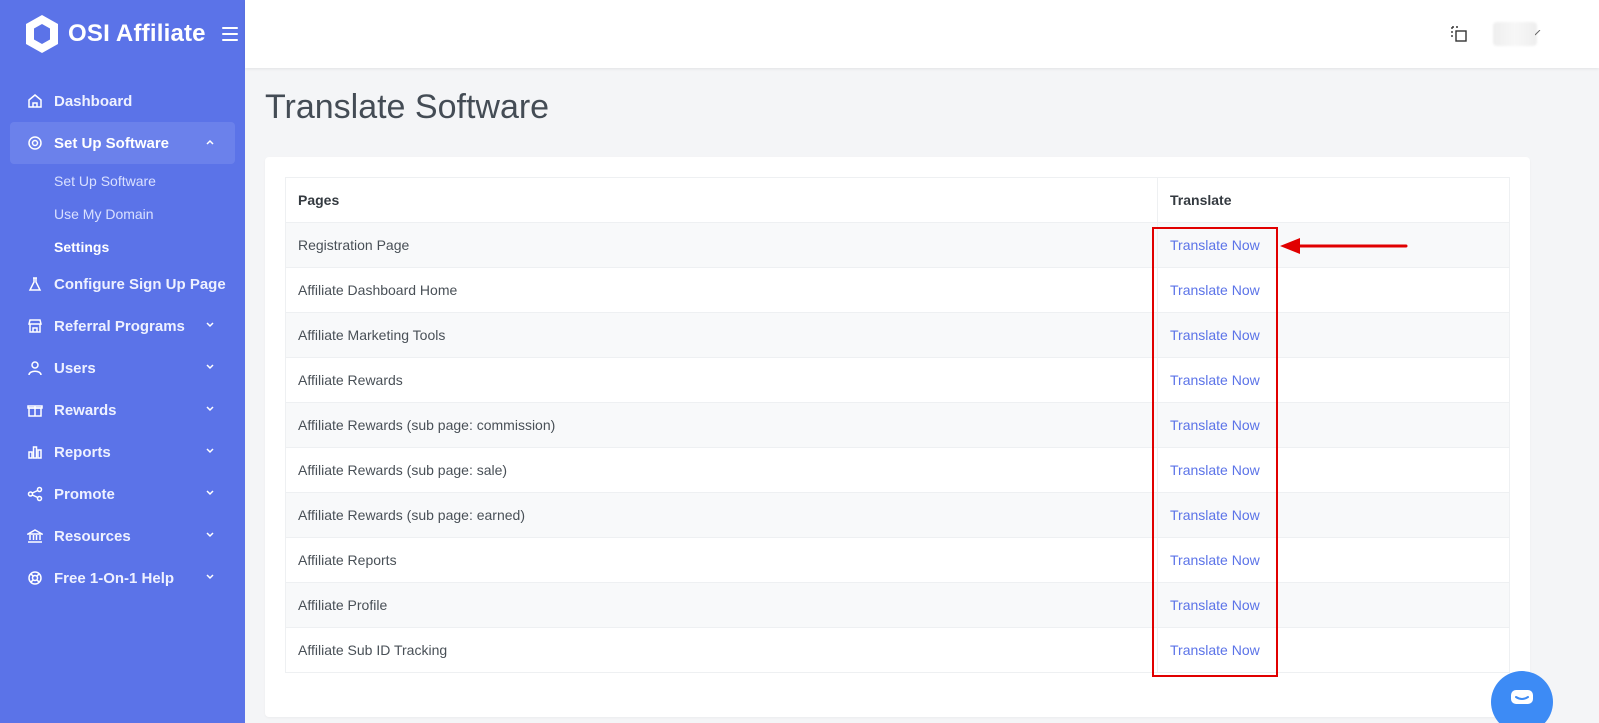 This screenshot has width=1599, height=723. What do you see at coordinates (35, 368) in the screenshot?
I see `user-icon` at bounding box center [35, 368].